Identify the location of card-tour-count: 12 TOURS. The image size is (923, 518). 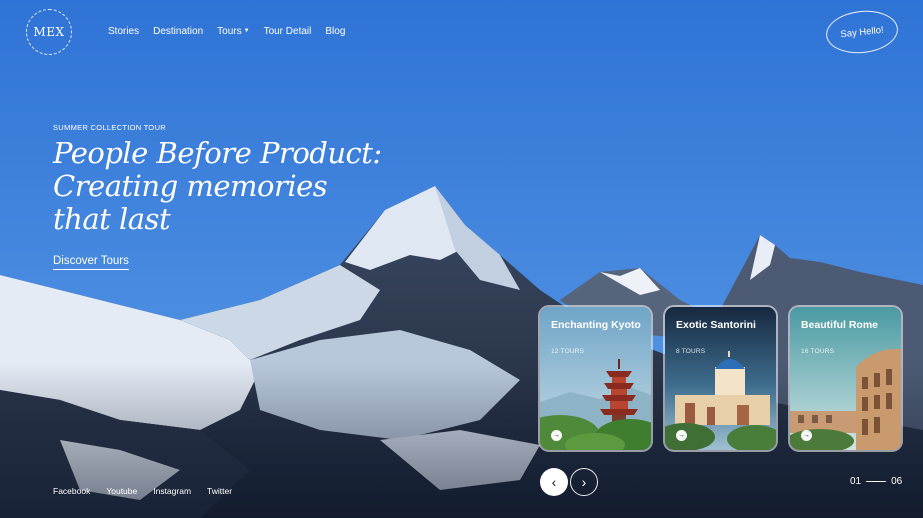
(568, 351).